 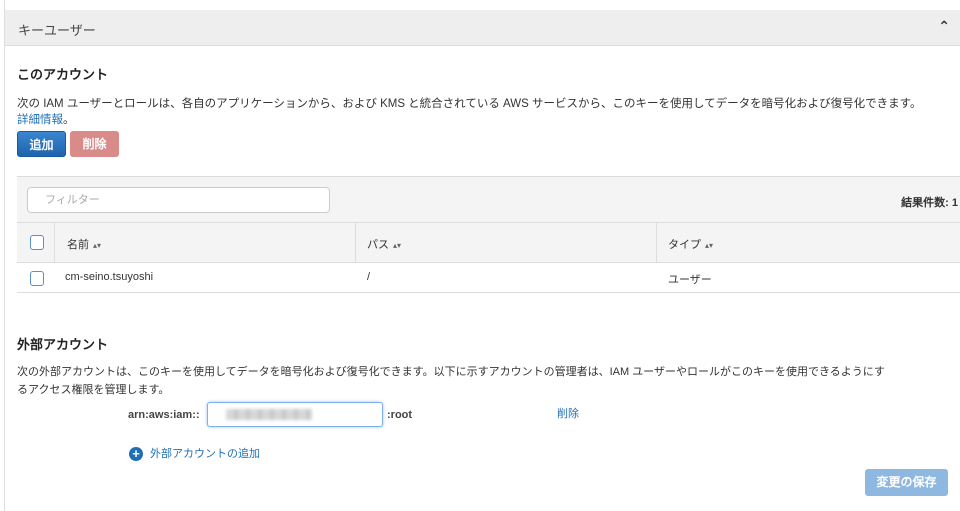 I want to click on row-name: cm-seino.tsuyoshi, so click(x=109, y=277).